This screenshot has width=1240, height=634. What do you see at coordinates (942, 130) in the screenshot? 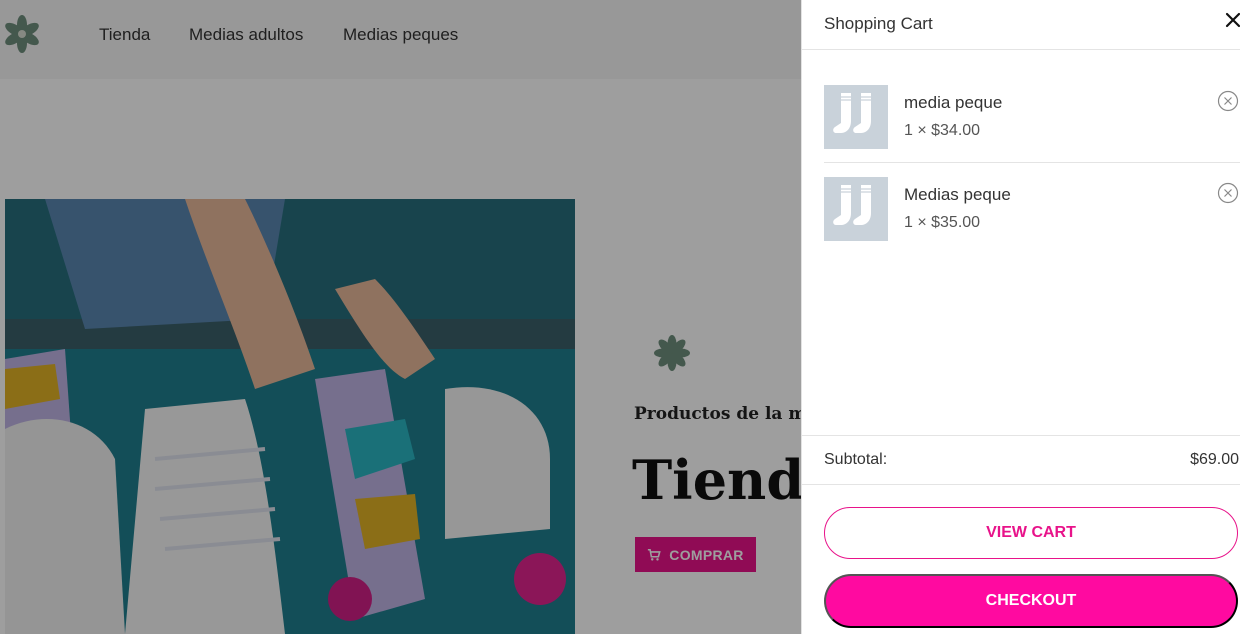
I see `cart-item-qty-price: 1 × $34.00` at bounding box center [942, 130].